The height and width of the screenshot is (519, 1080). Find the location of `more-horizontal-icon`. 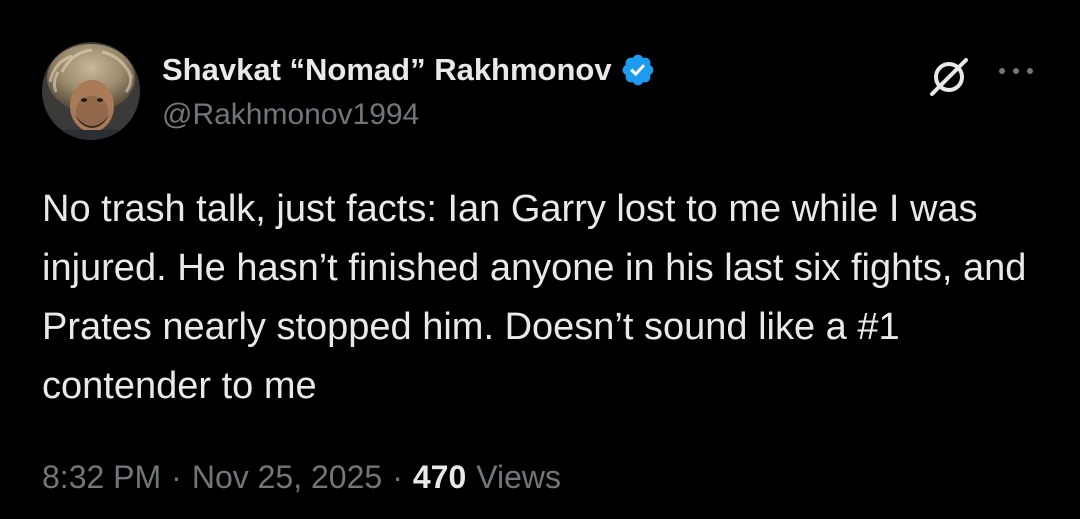

more-horizontal-icon is located at coordinates (1016, 71).